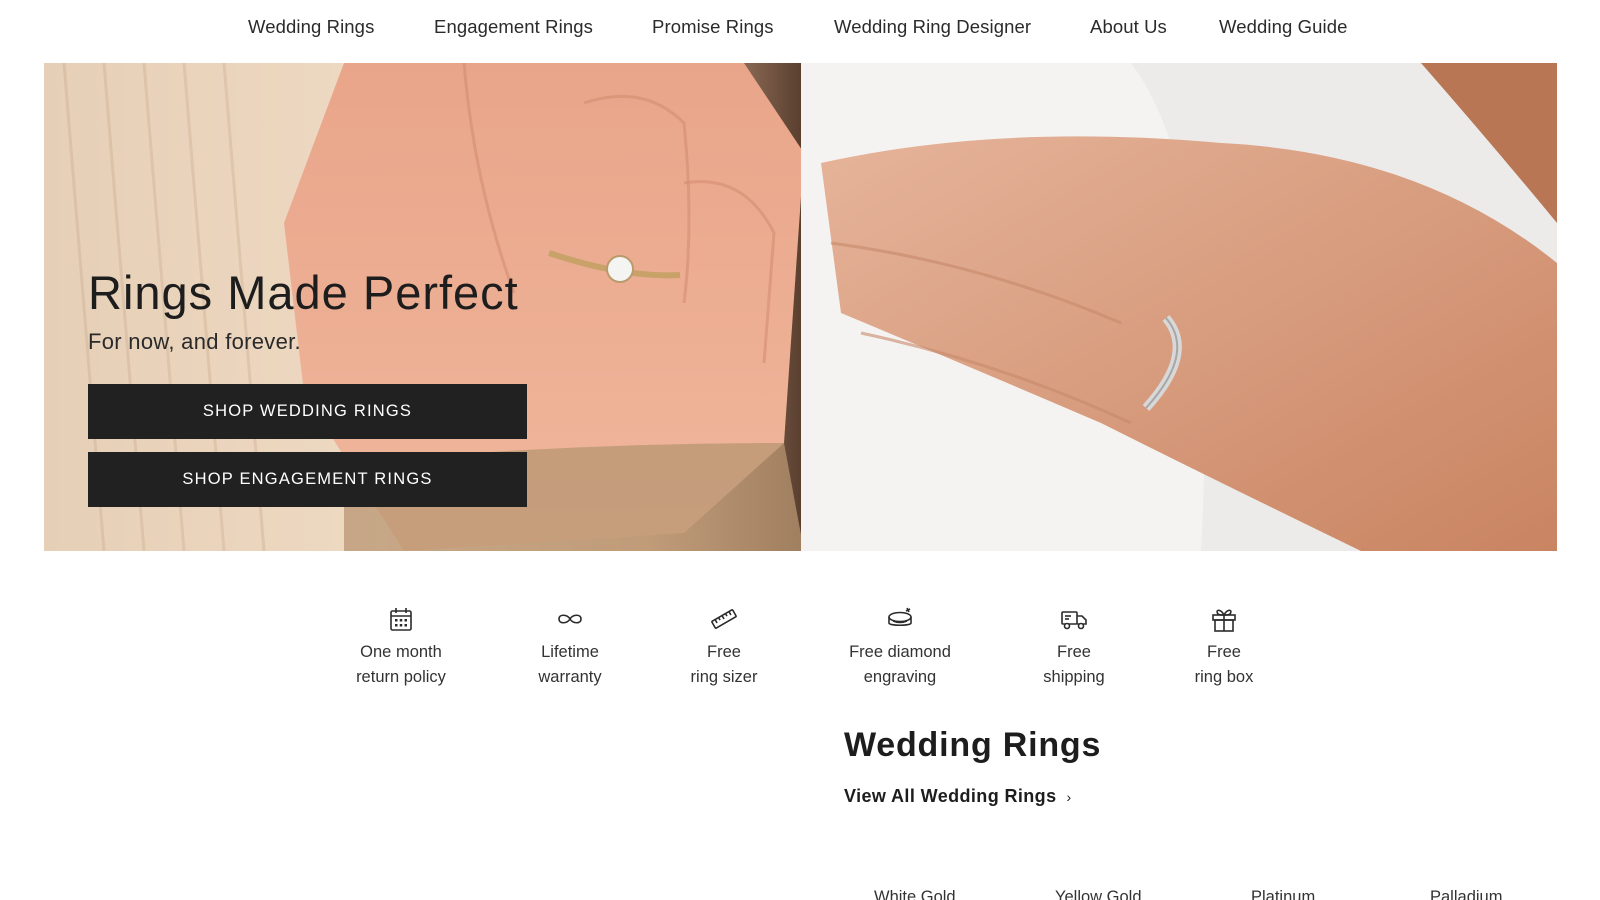 Image resolution: width=1600 pixels, height=900 pixels. Describe the element at coordinates (1074, 664) in the screenshot. I see `perk-label: Free shipping` at that location.